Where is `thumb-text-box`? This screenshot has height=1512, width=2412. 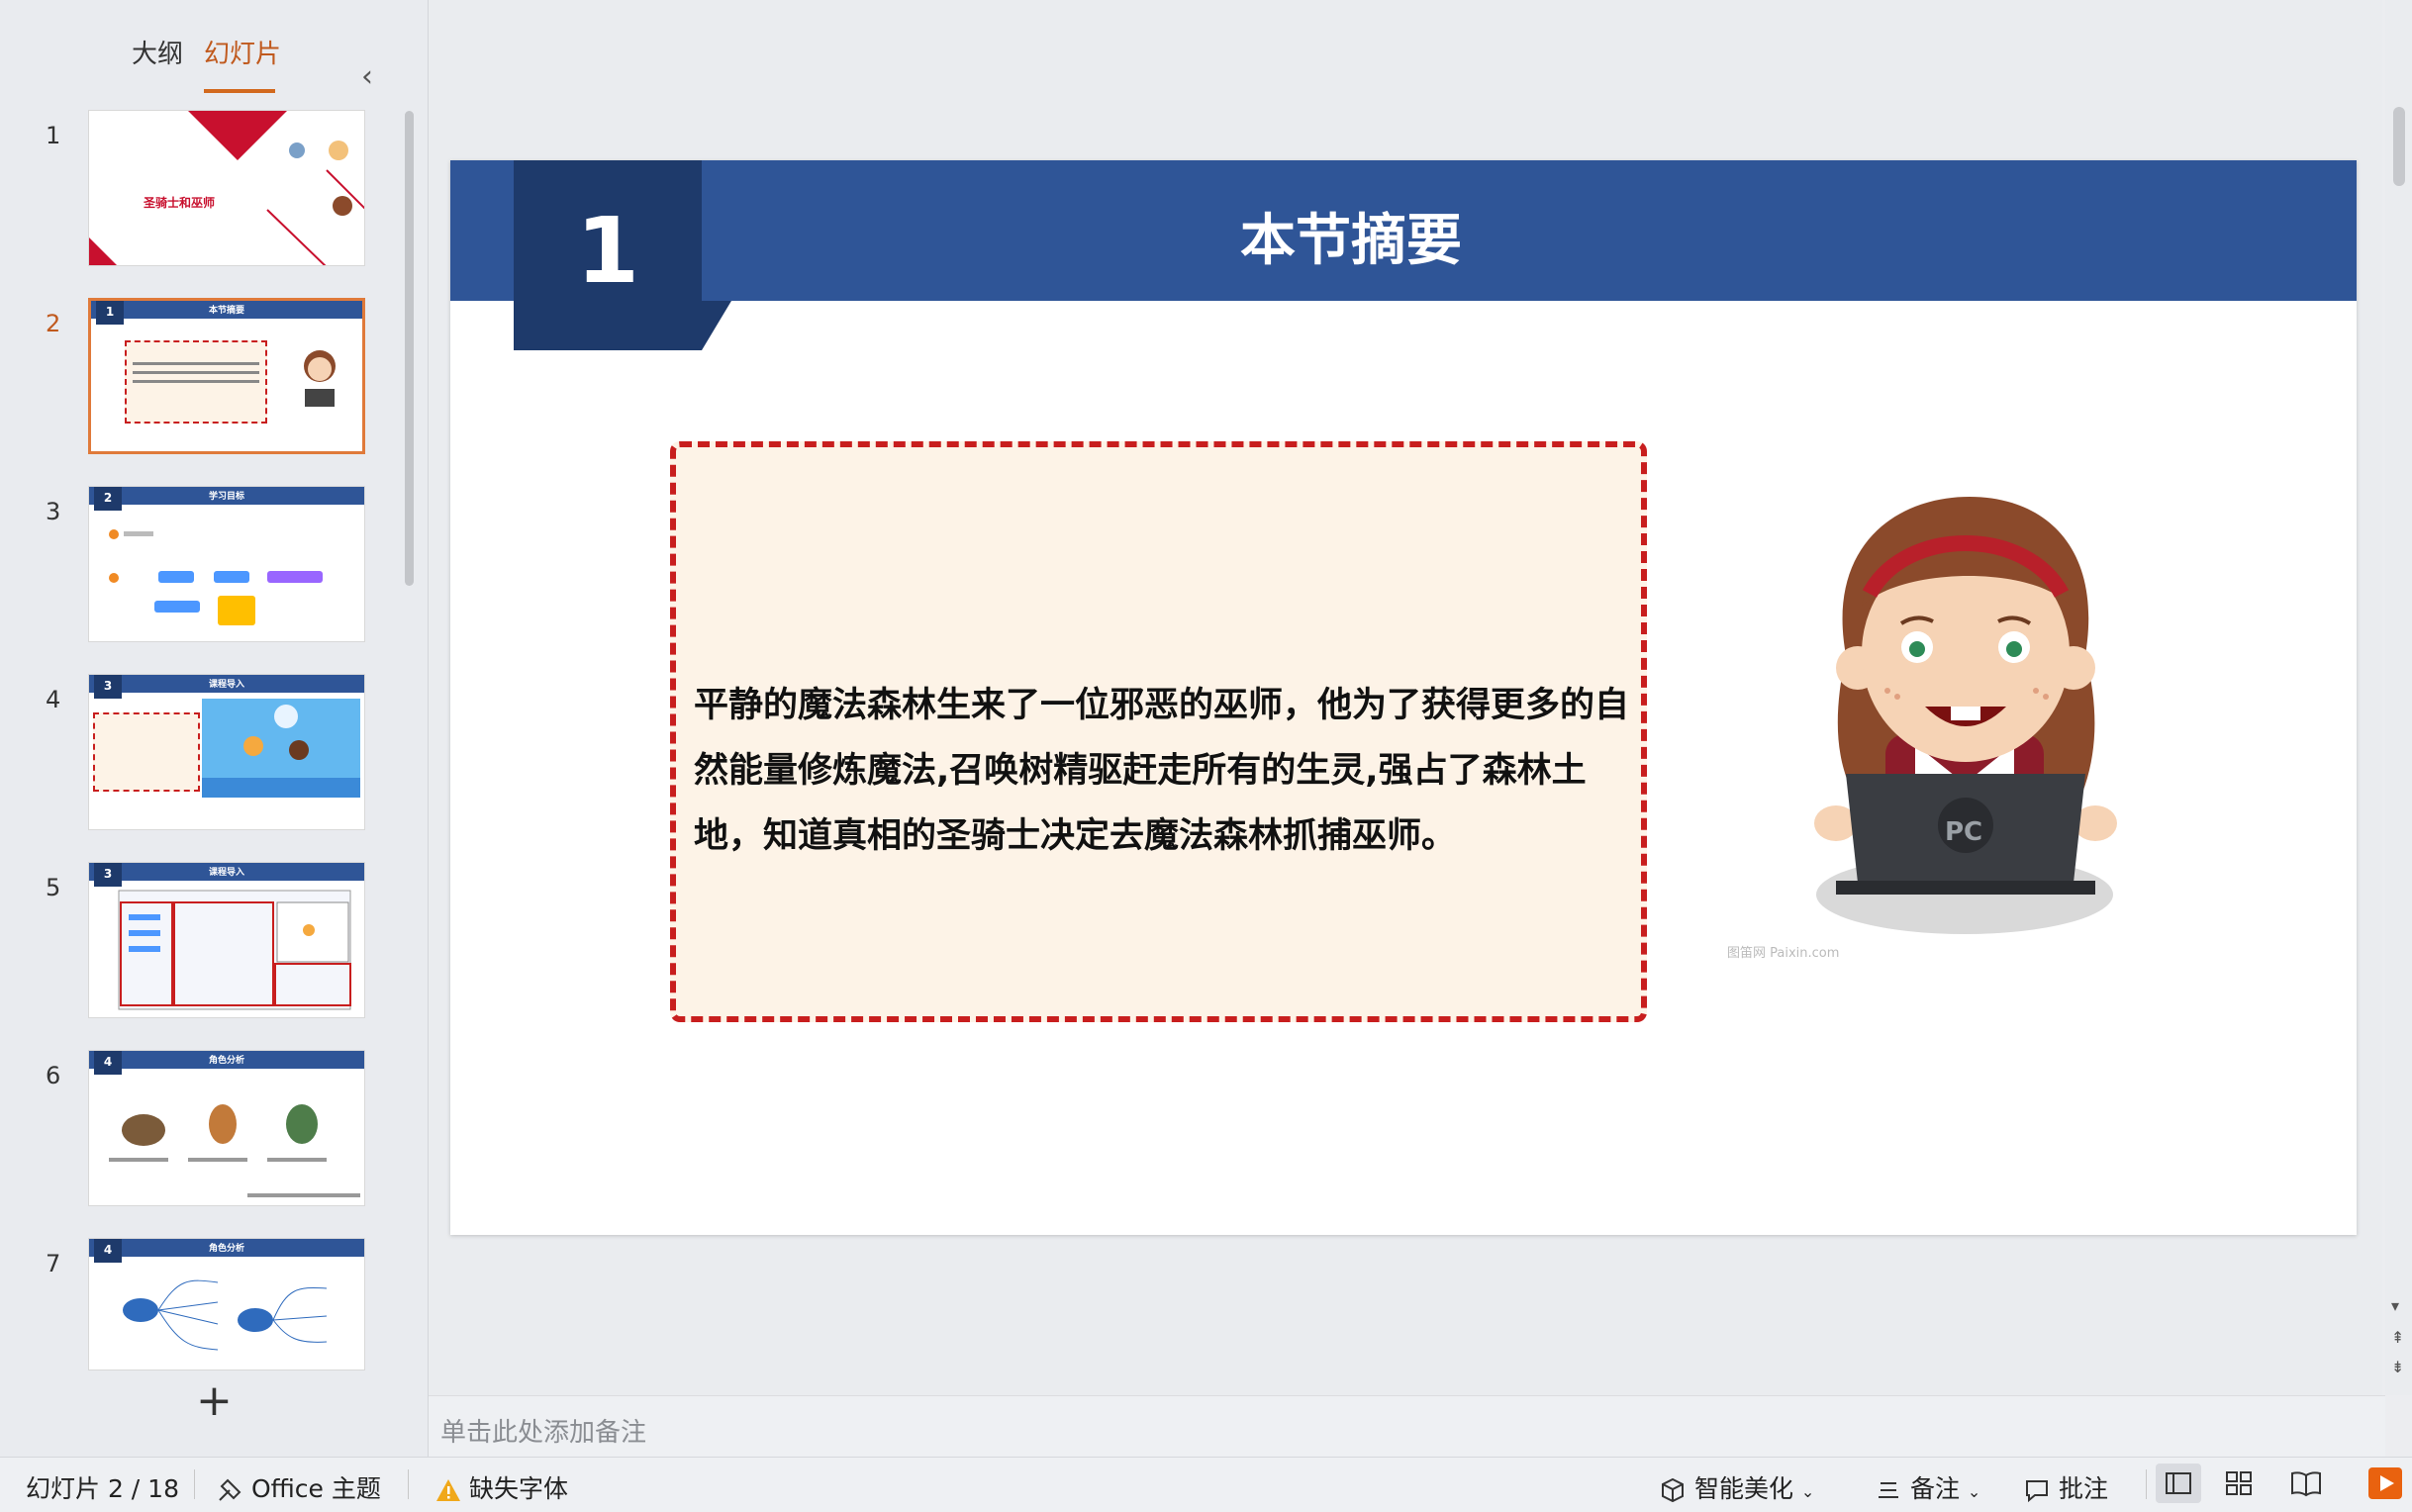 thumb-text-box is located at coordinates (146, 752).